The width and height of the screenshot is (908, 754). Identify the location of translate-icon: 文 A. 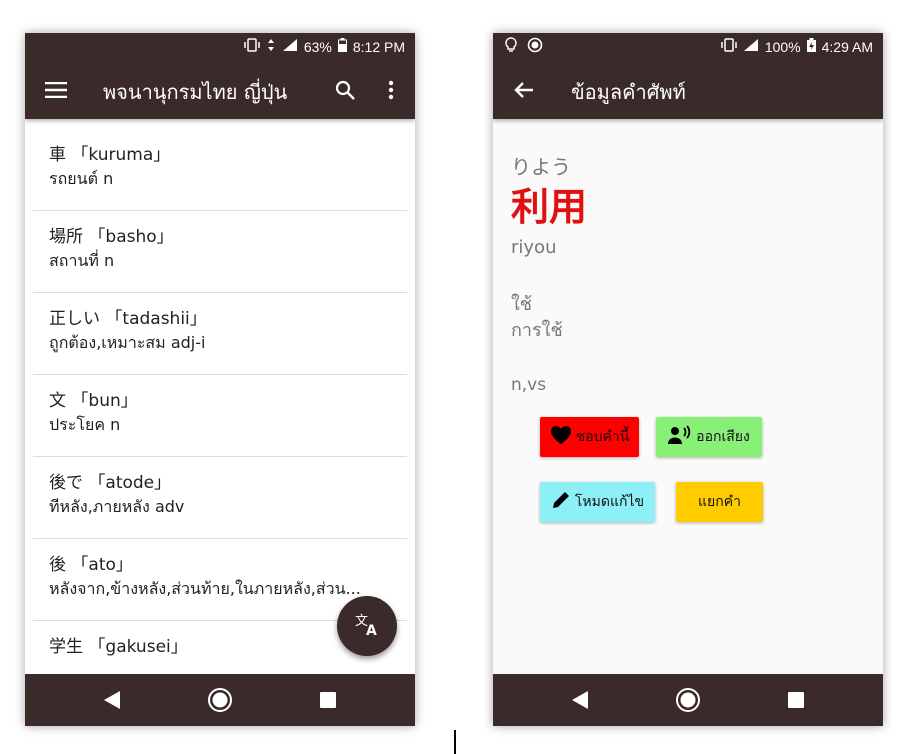
(367, 626).